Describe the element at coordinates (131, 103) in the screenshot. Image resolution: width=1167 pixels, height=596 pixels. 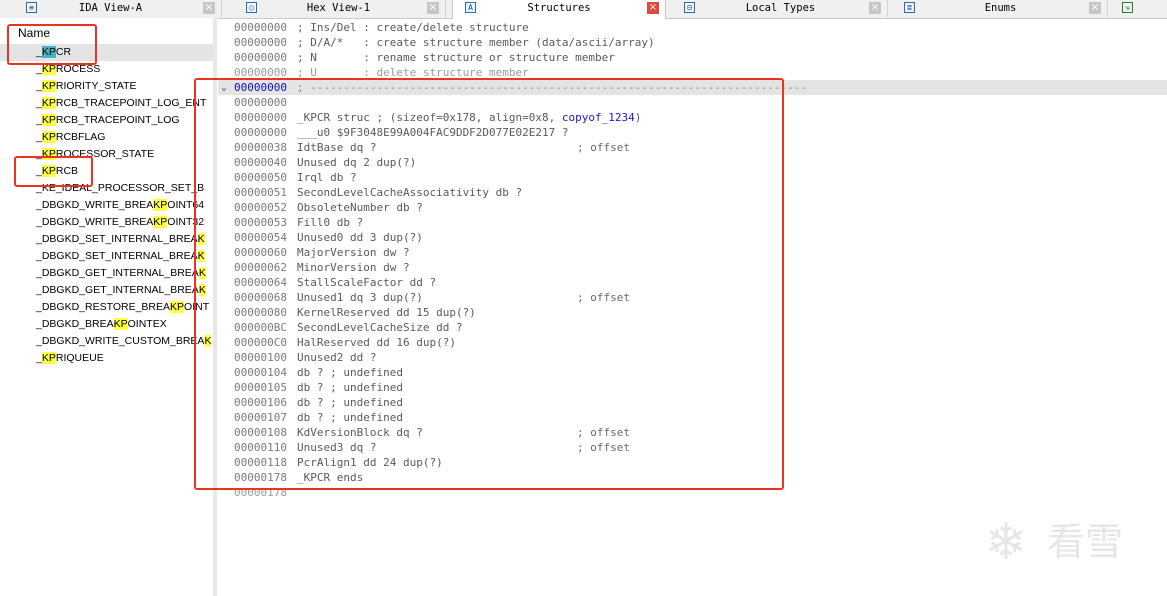
I see `item-name-suffix: RCB_TRACEPOINT_LOG_ENT` at that location.